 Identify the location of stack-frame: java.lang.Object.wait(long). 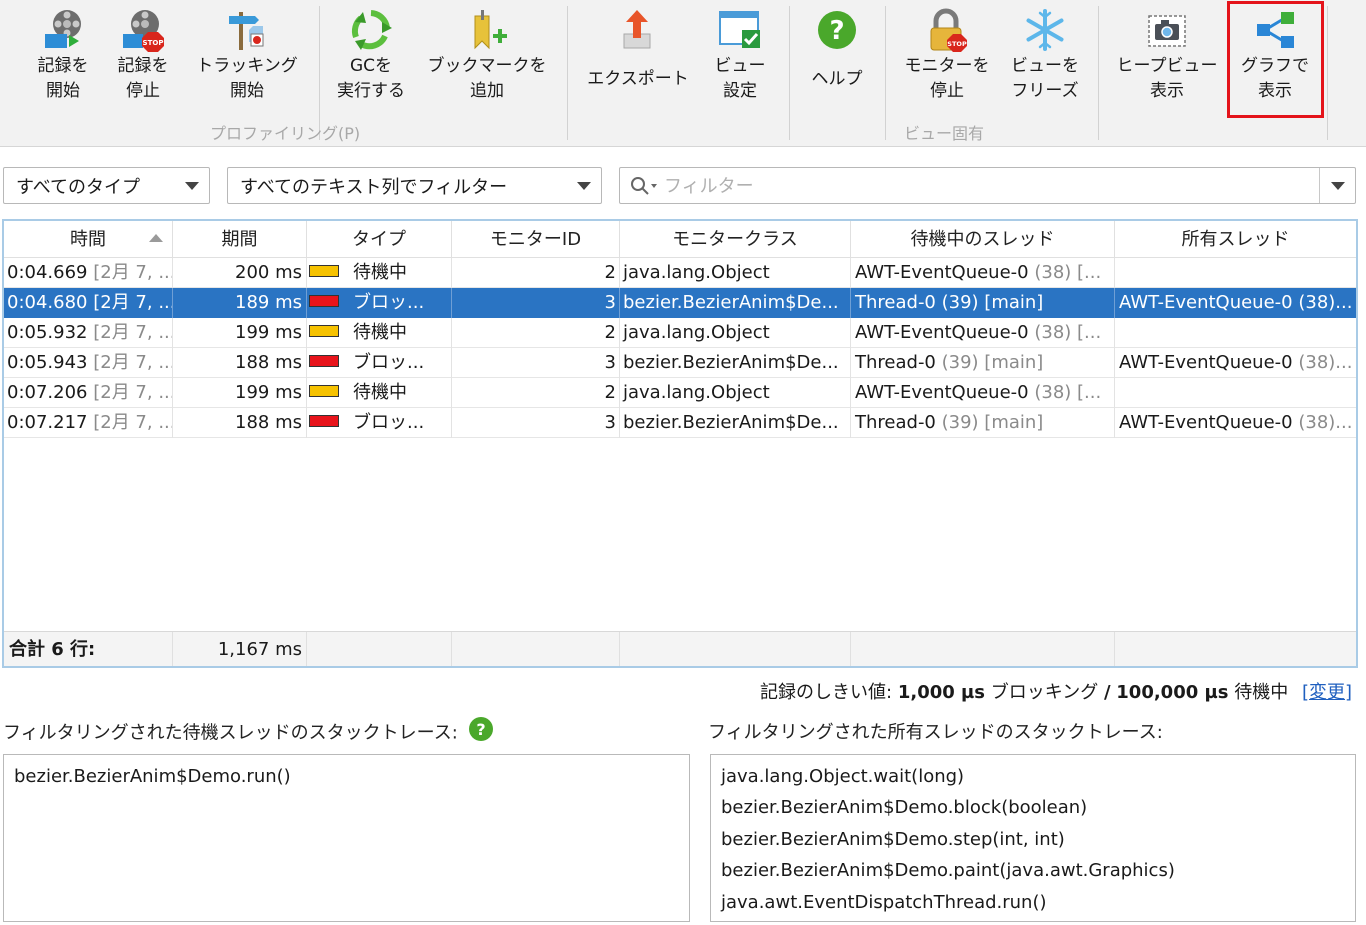
(1033, 776).